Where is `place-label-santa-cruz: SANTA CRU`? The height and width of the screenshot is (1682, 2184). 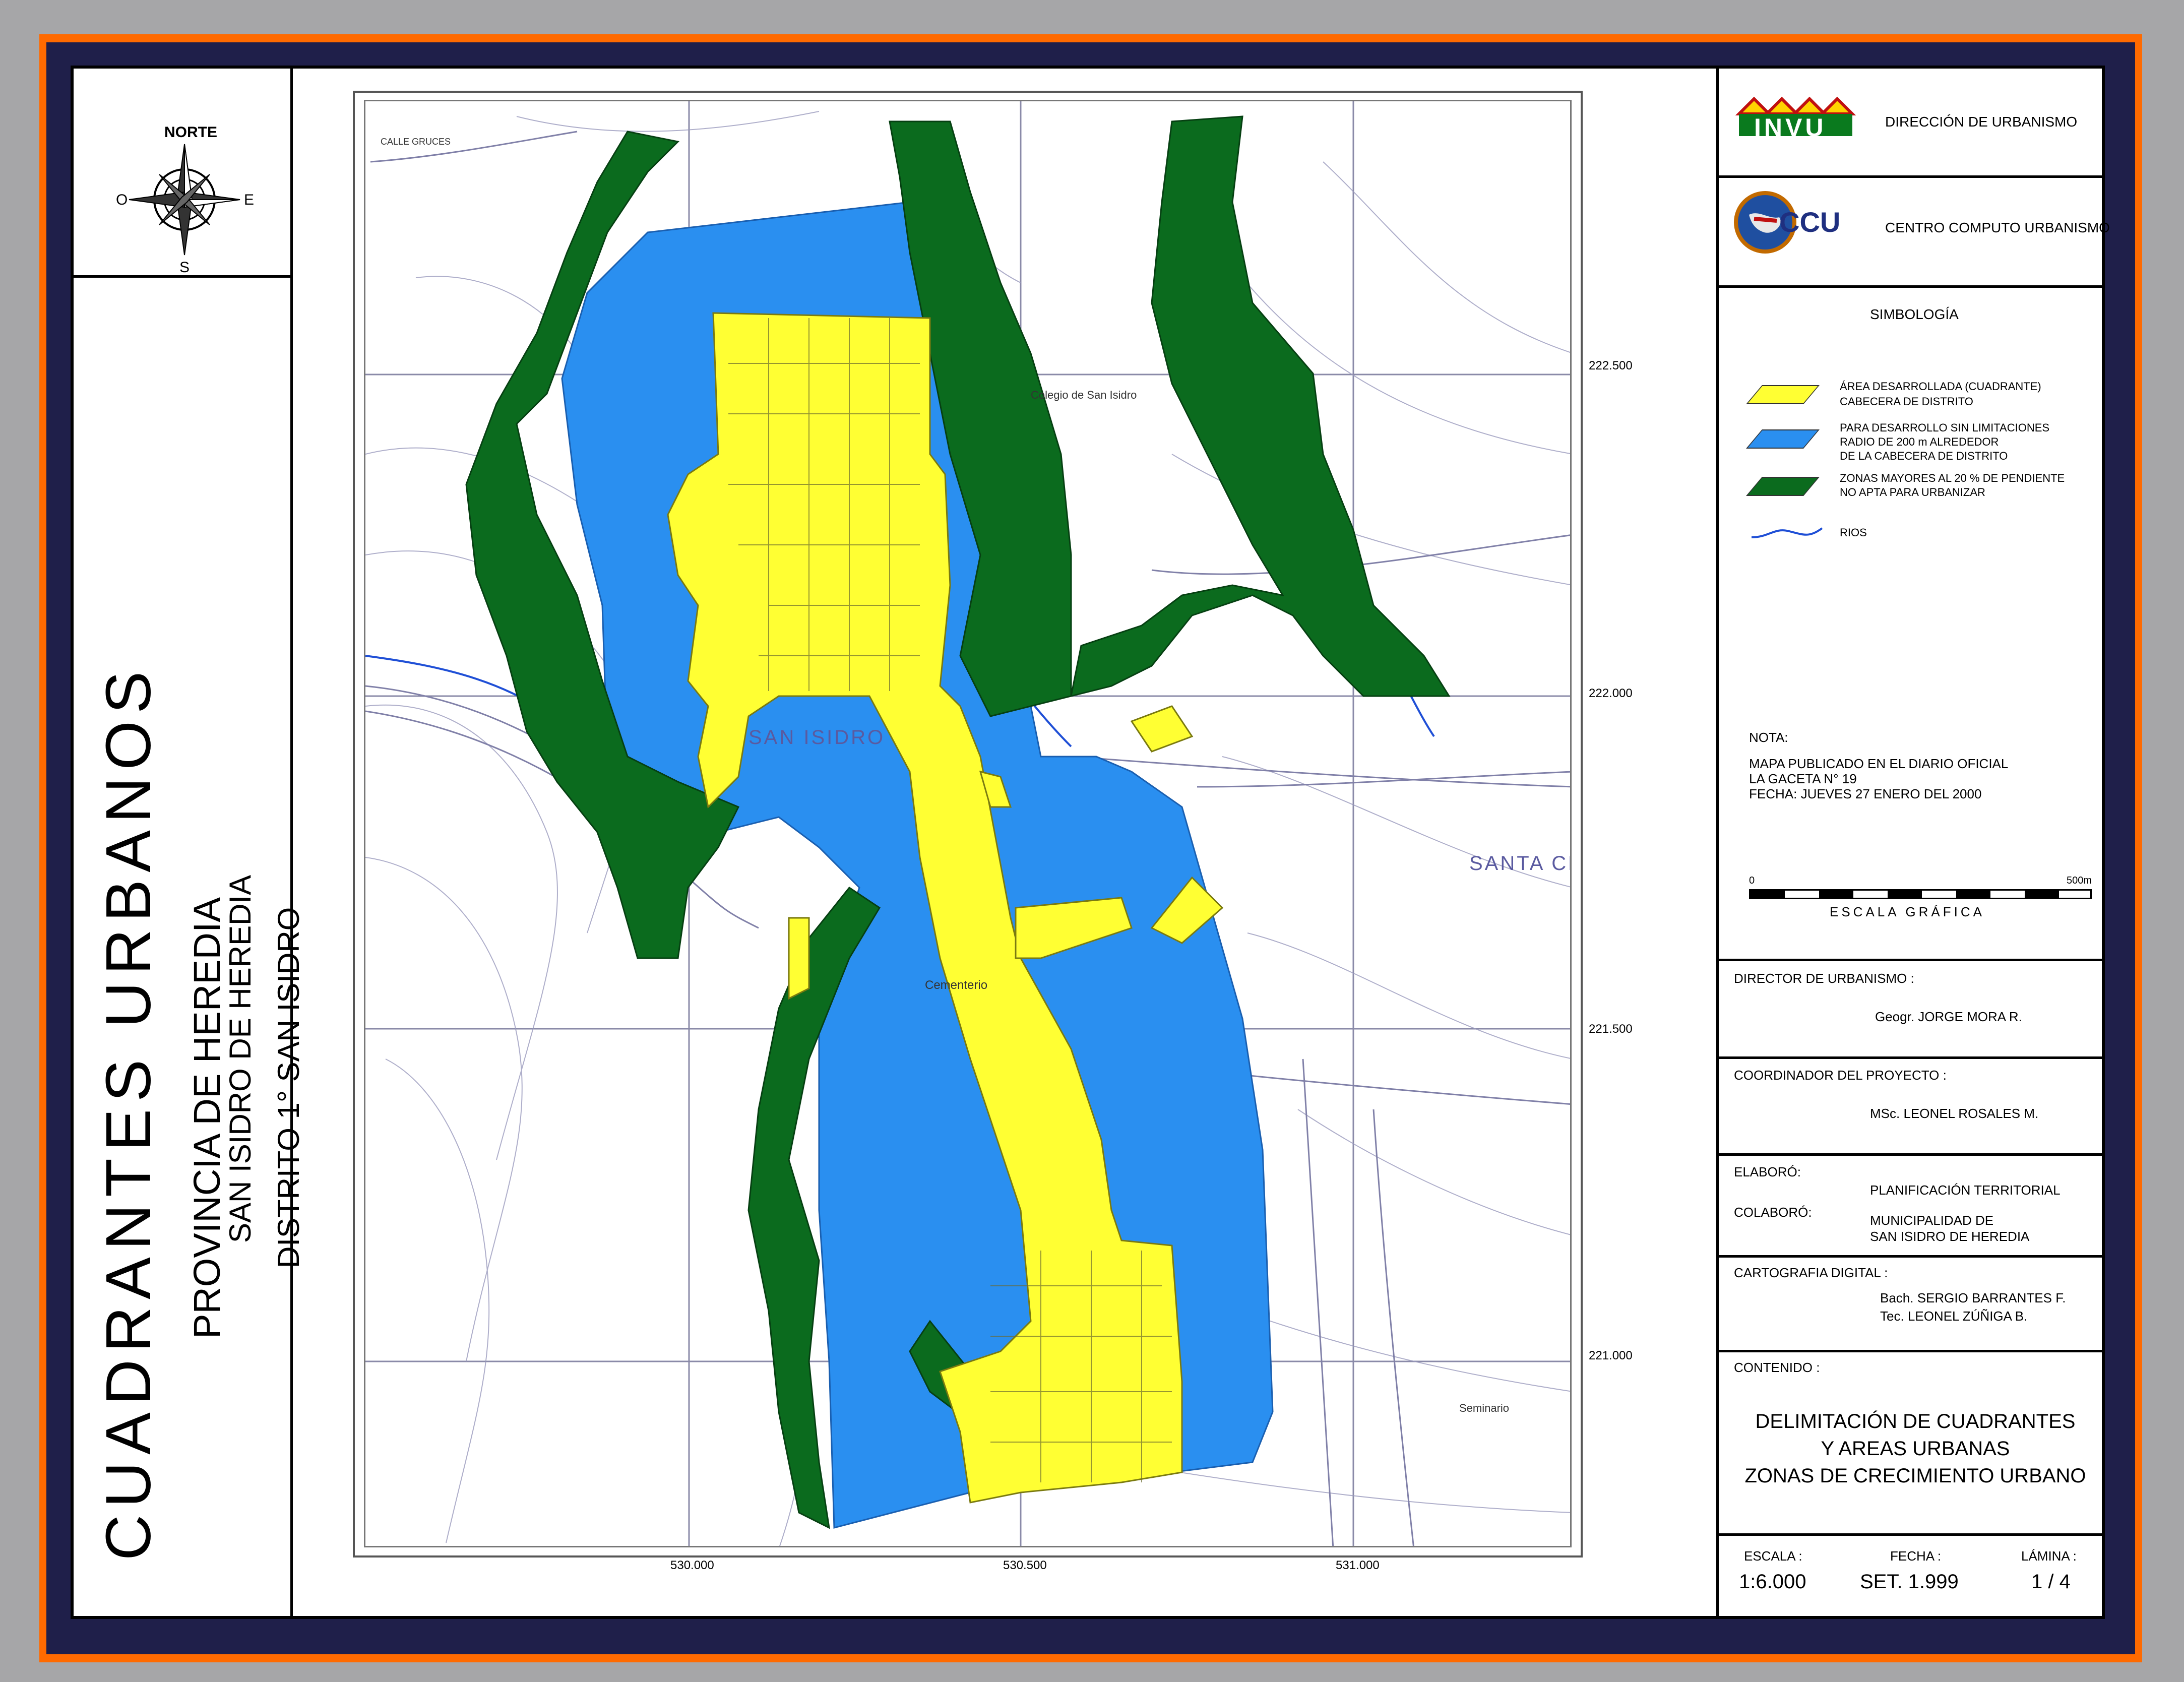 place-label-santa-cruz: SANTA CRU is located at coordinates (1520, 863).